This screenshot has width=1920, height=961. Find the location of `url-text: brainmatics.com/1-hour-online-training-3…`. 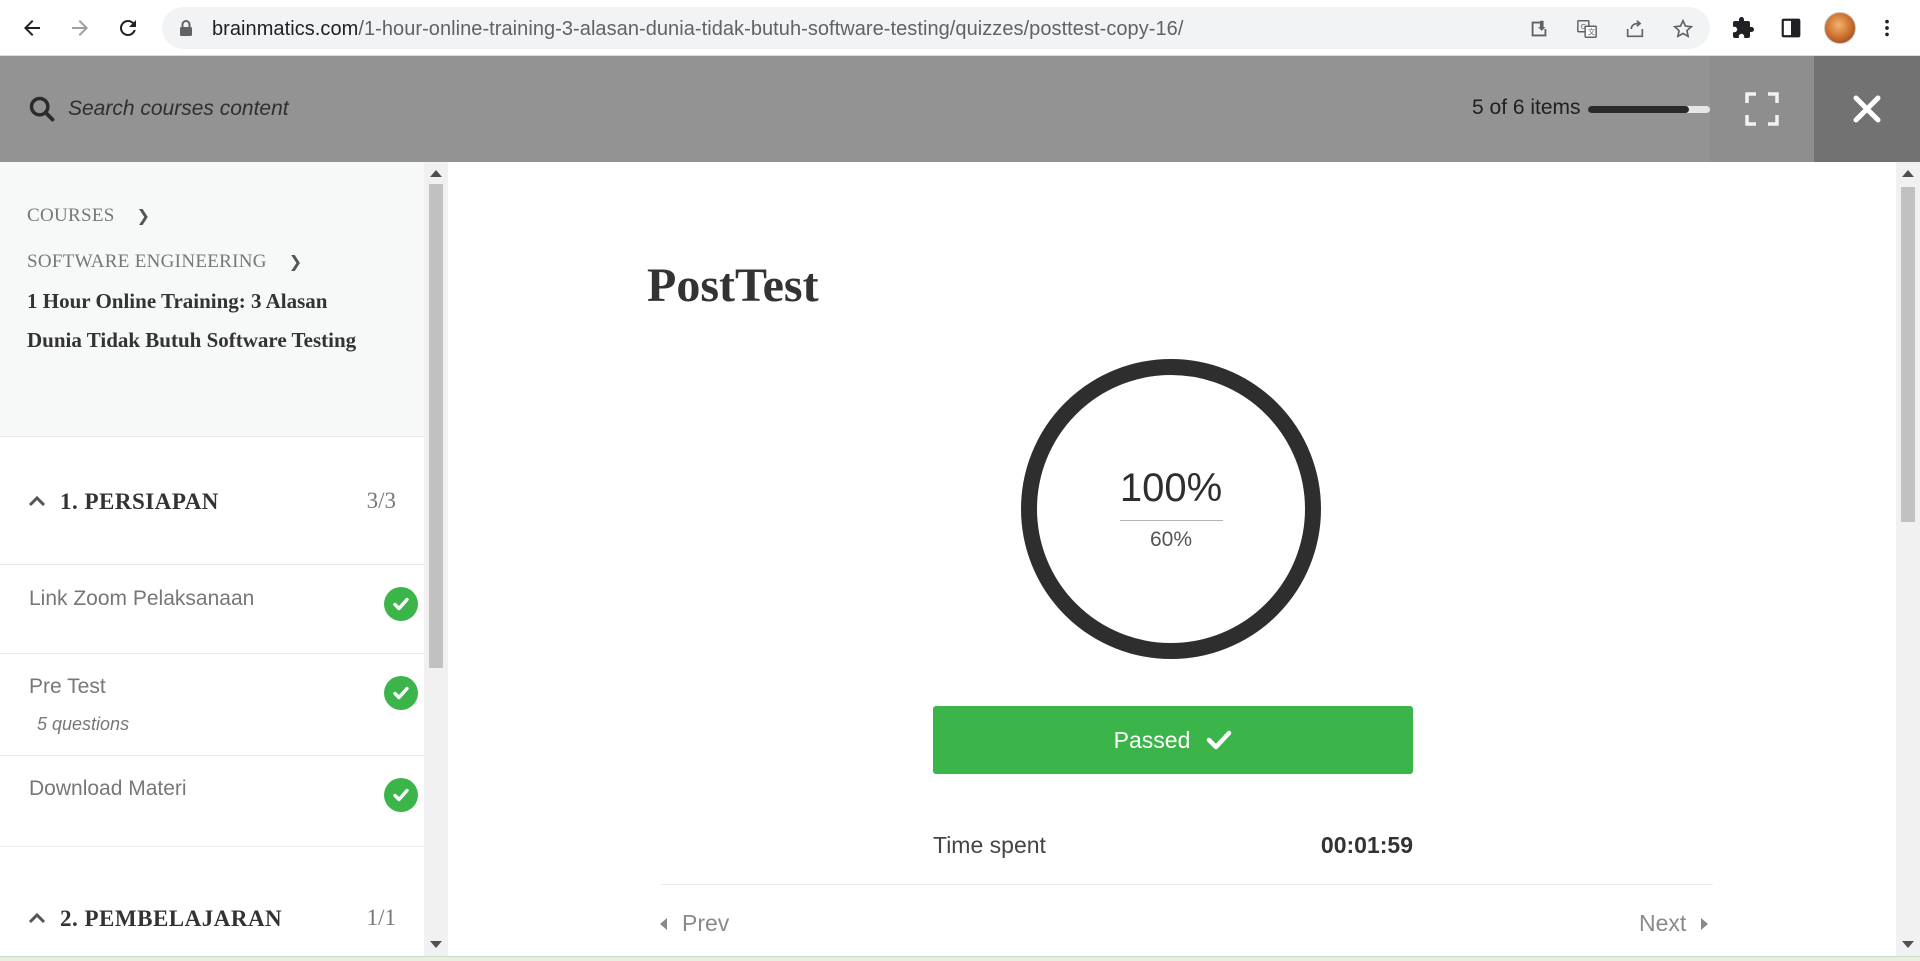

url-text: brainmatics.com/1-hour-online-training-3… is located at coordinates (697, 29).